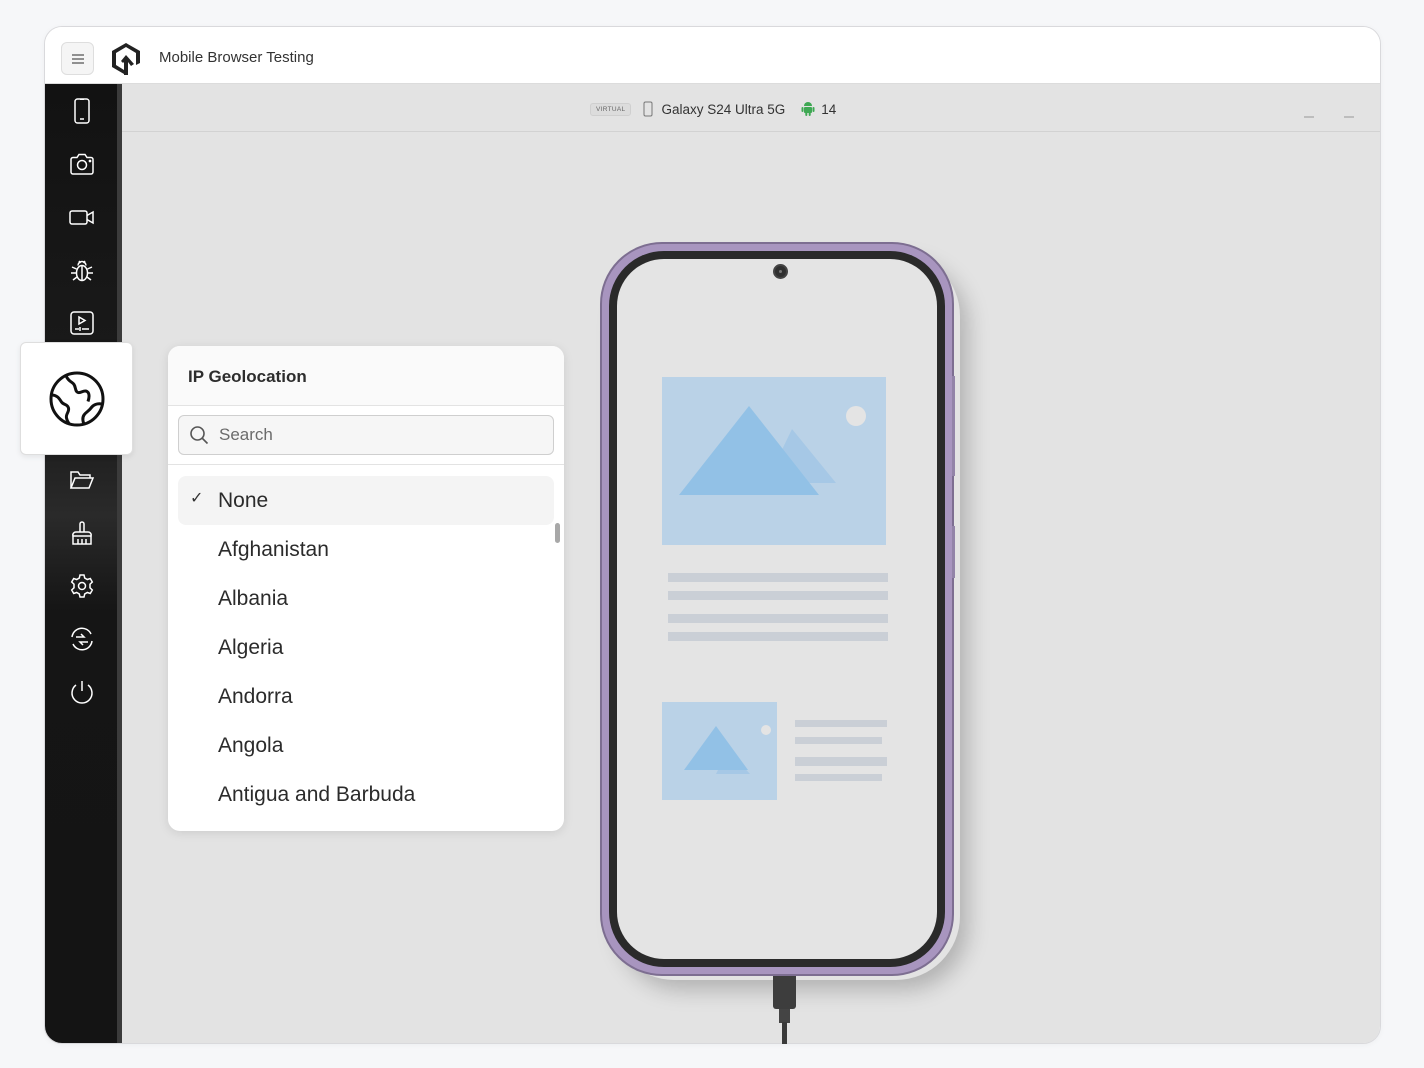  Describe the element at coordinates (273, 549) in the screenshot. I see `option-label: Afghanistan` at that location.